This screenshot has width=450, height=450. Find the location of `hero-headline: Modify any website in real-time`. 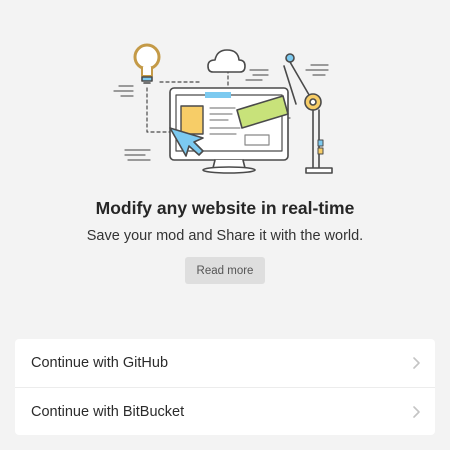

hero-headline: Modify any website in real-time is located at coordinates (225, 208).